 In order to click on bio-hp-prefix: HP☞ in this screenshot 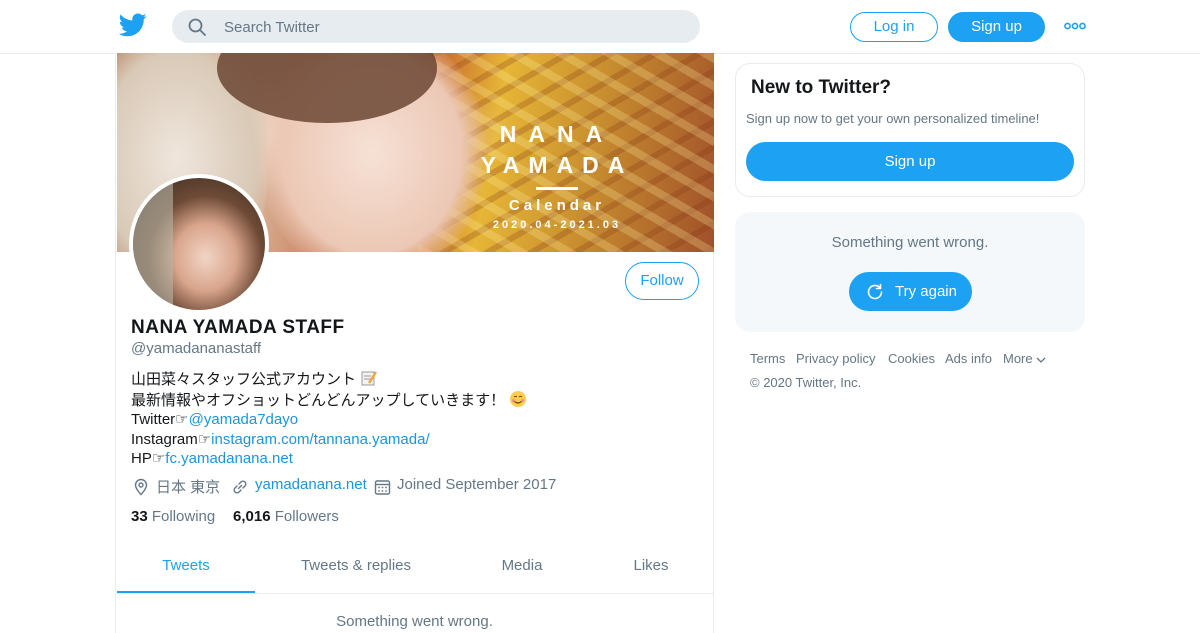, I will do `click(148, 458)`.